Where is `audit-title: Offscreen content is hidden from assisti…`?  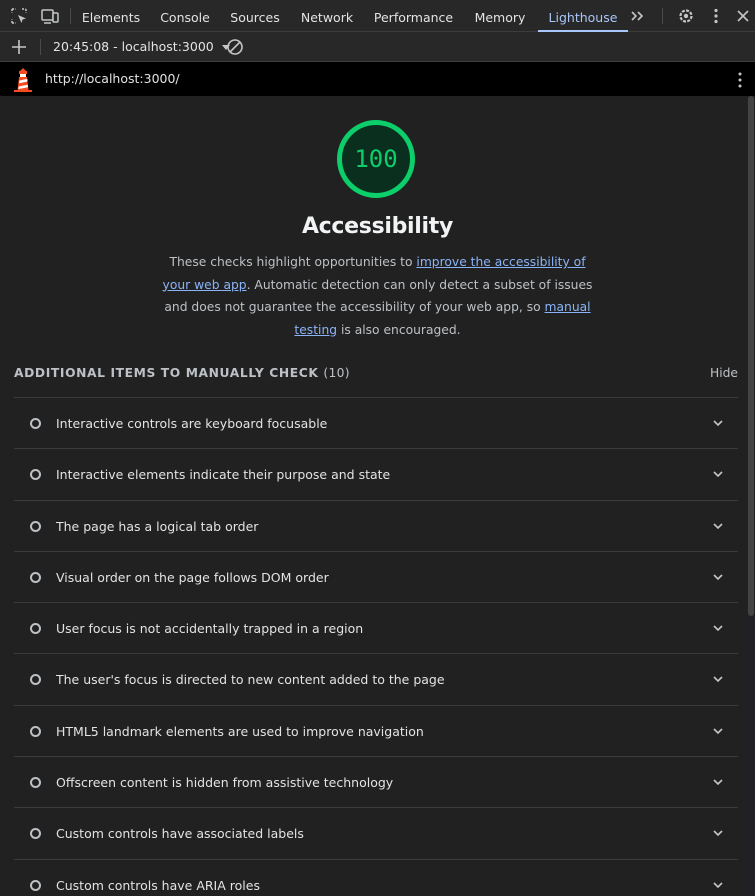
audit-title: Offscreen content is hidden from assisti… is located at coordinates (225, 783).